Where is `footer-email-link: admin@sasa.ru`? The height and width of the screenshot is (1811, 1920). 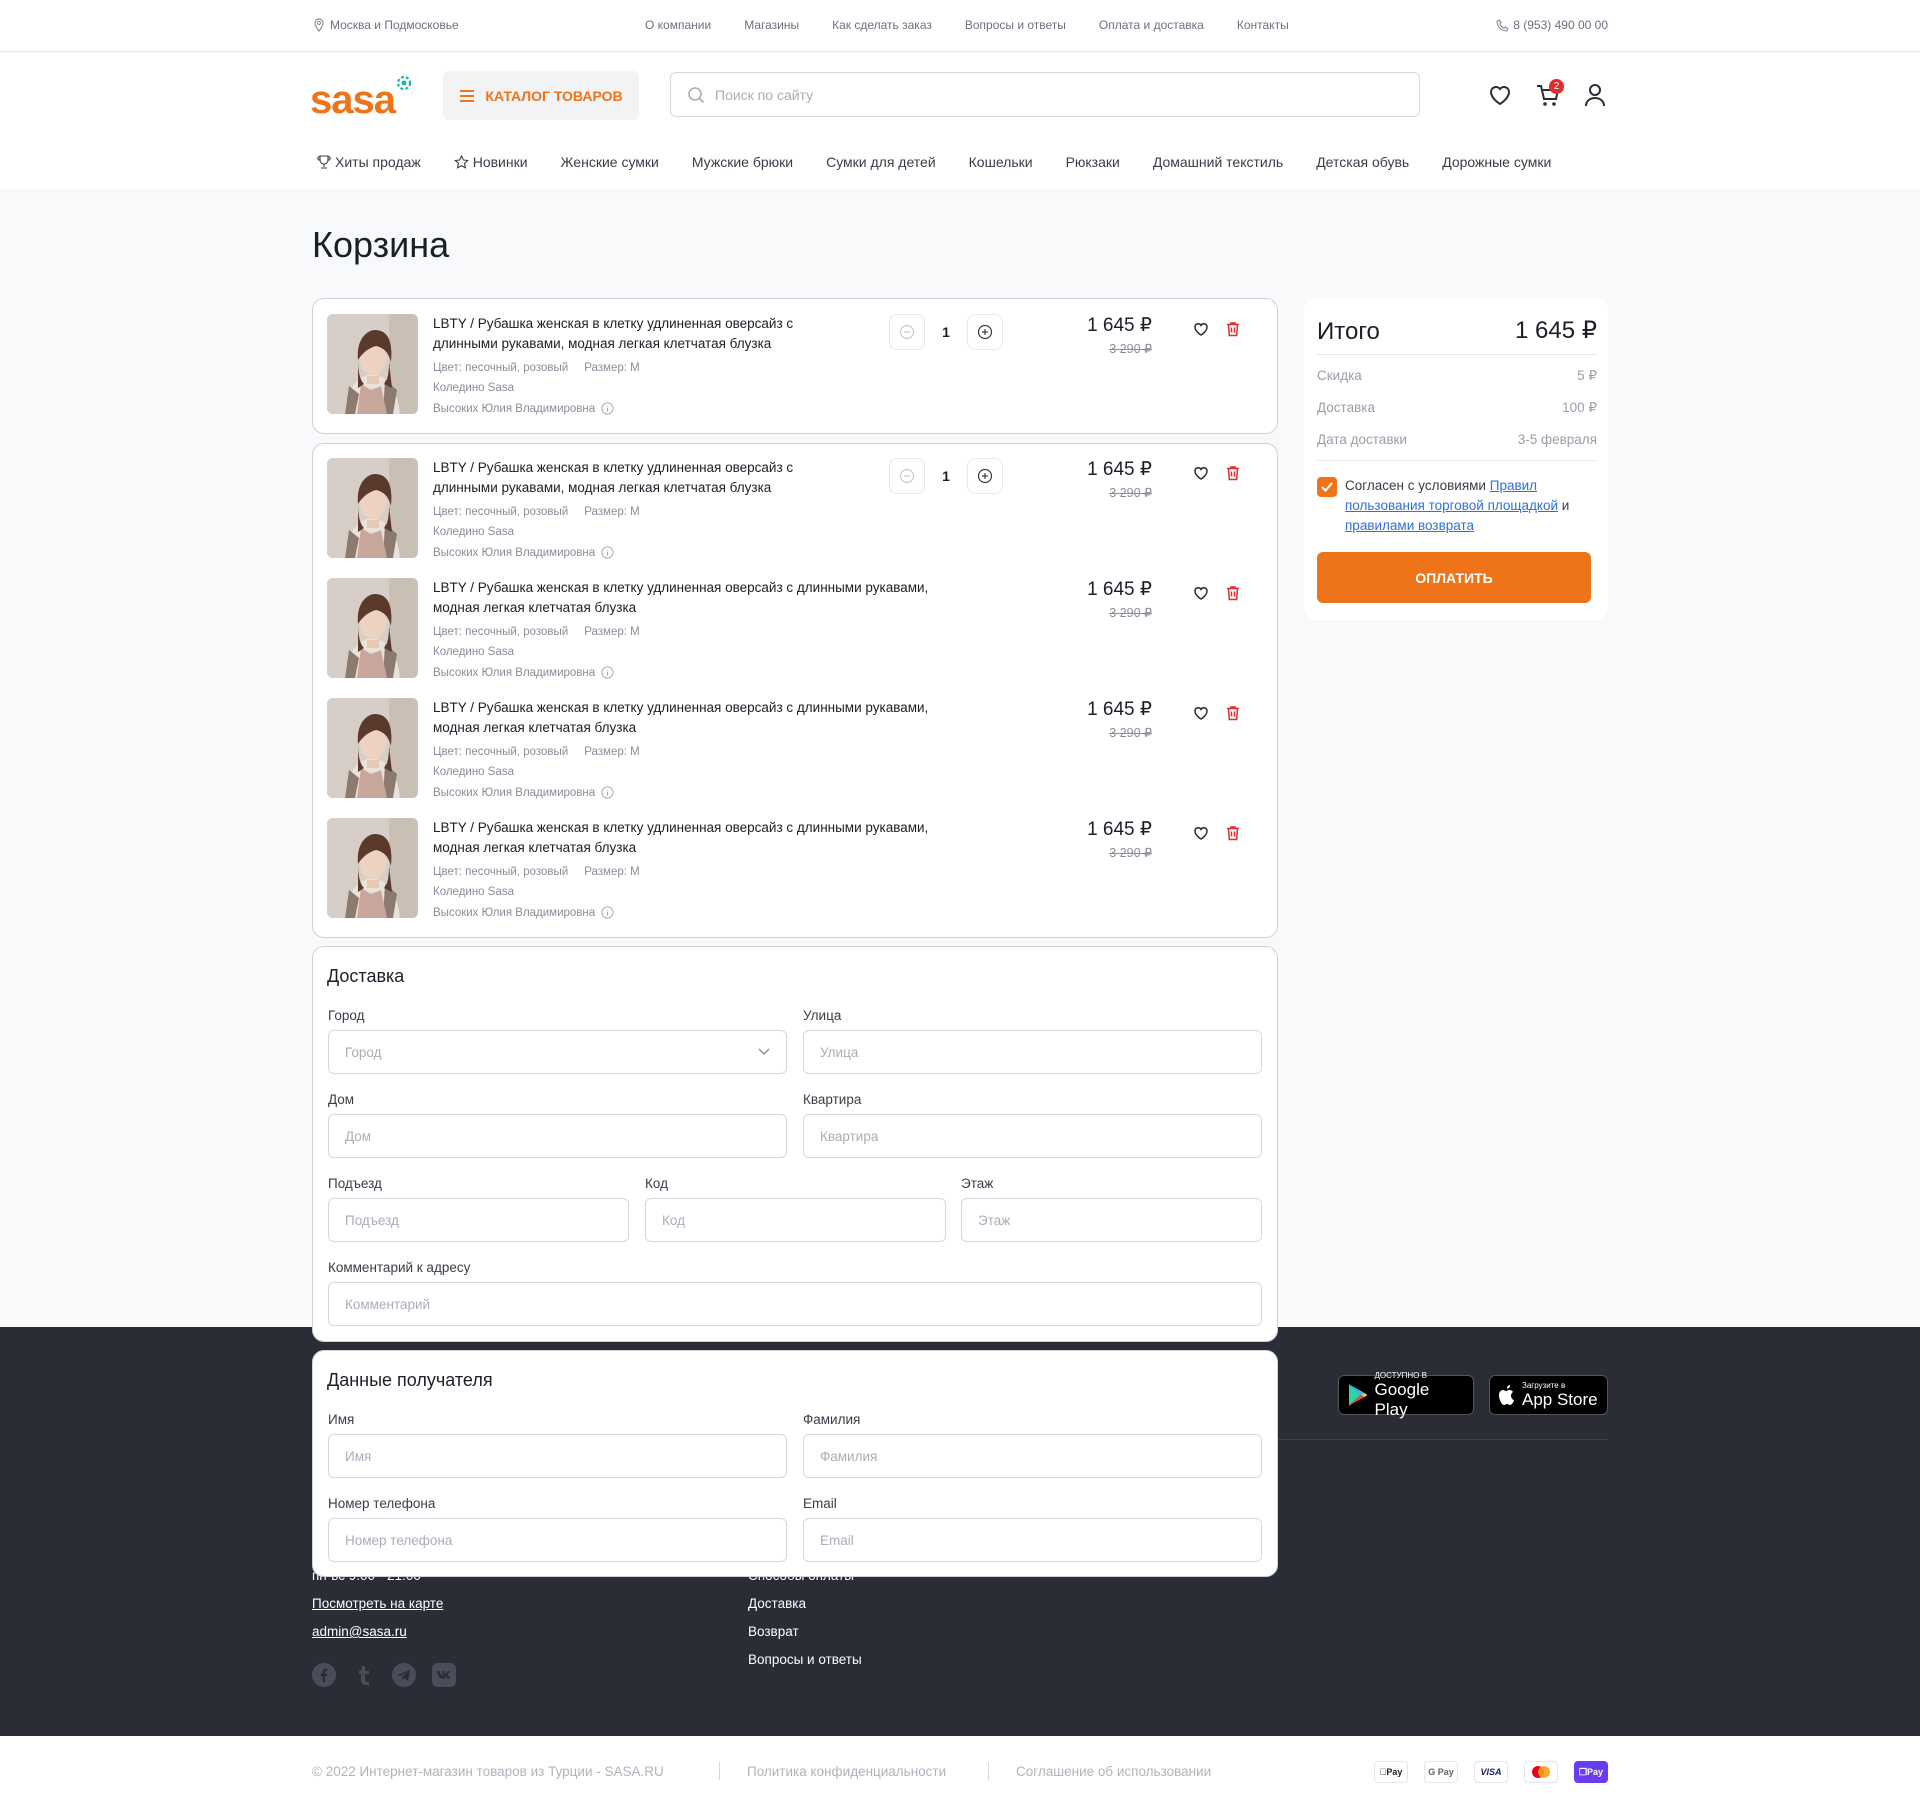 footer-email-link: admin@sasa.ru is located at coordinates (359, 1631).